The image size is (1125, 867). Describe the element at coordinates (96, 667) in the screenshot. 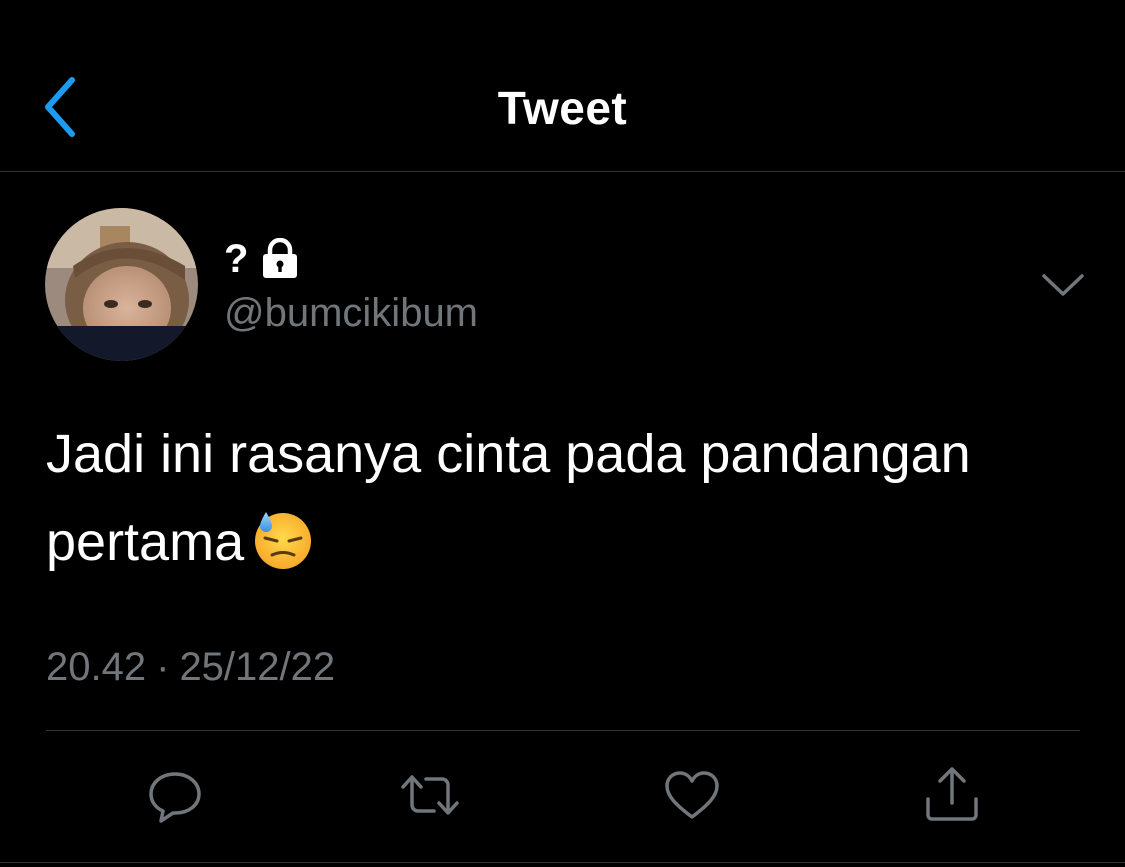

I see `tweet-time: 20.42` at that location.